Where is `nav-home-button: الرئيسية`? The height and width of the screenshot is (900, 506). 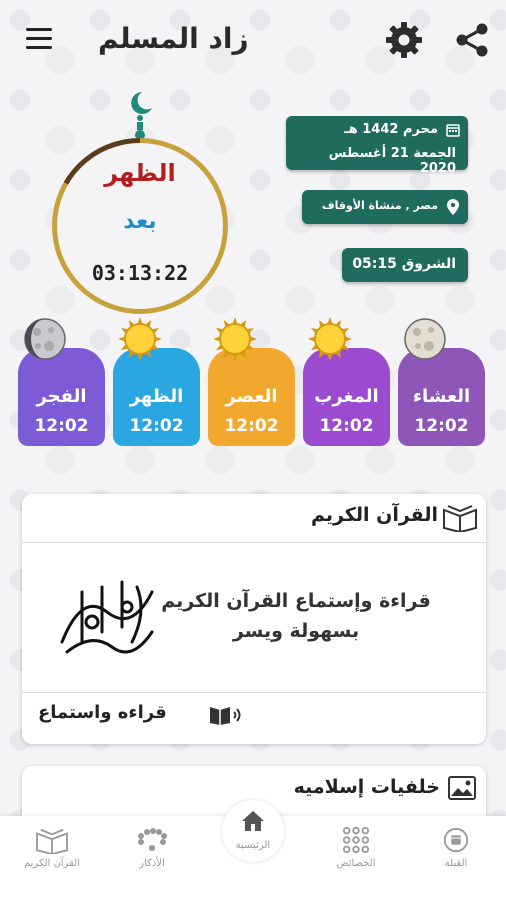
nav-home-button: الرئيسية is located at coordinates (253, 831).